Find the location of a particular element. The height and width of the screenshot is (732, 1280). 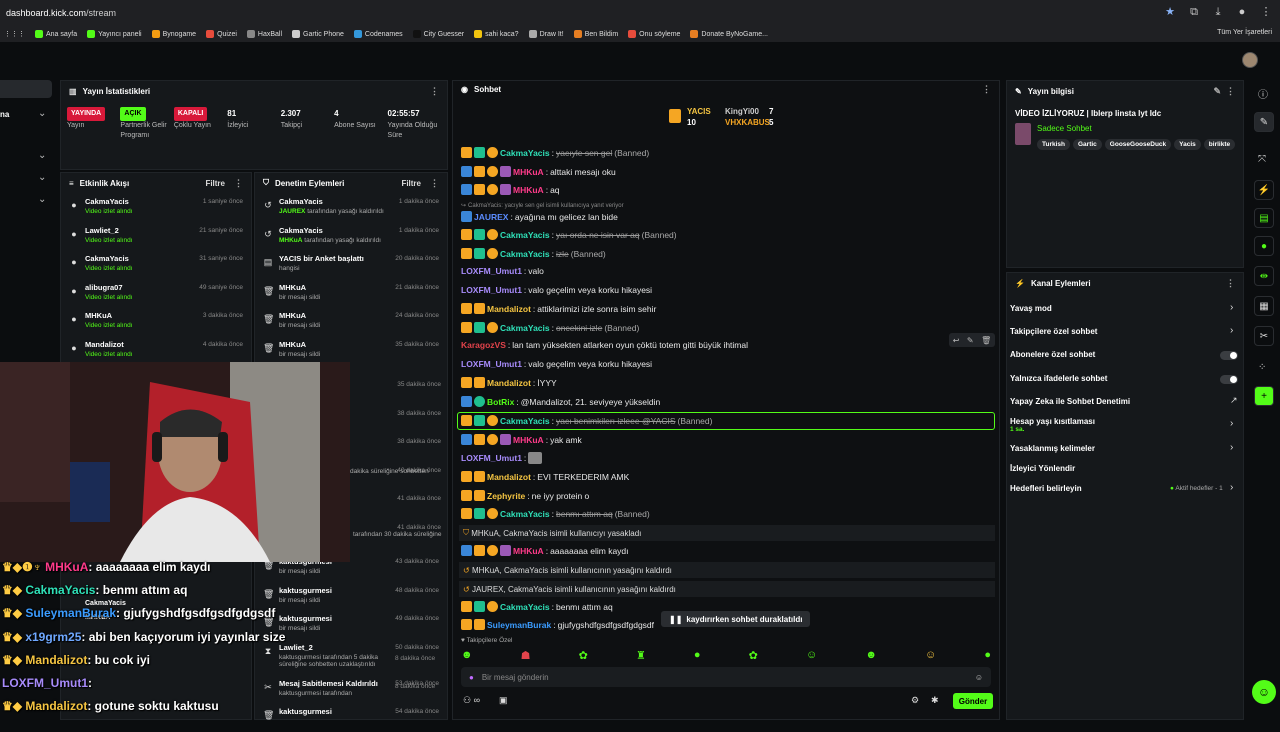

info-icon: ⓘ is located at coordinates (1263, 93).